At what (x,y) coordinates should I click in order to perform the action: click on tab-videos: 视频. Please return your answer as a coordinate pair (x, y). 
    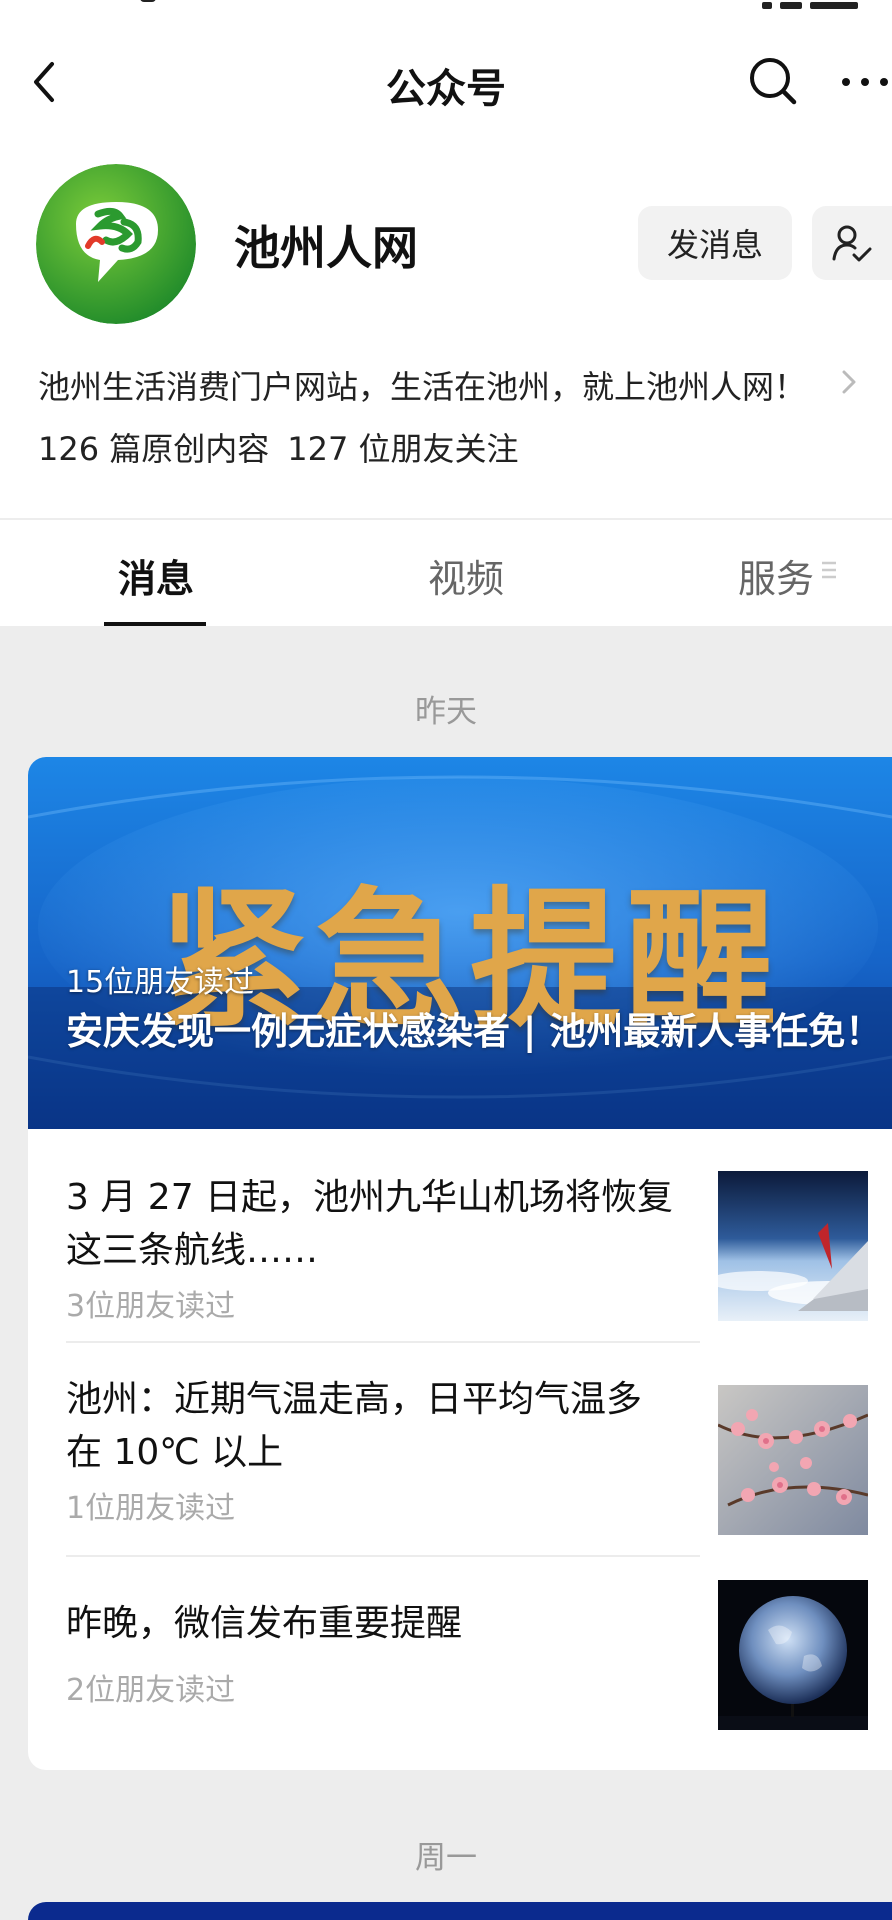
    Looking at the image, I should click on (466, 575).